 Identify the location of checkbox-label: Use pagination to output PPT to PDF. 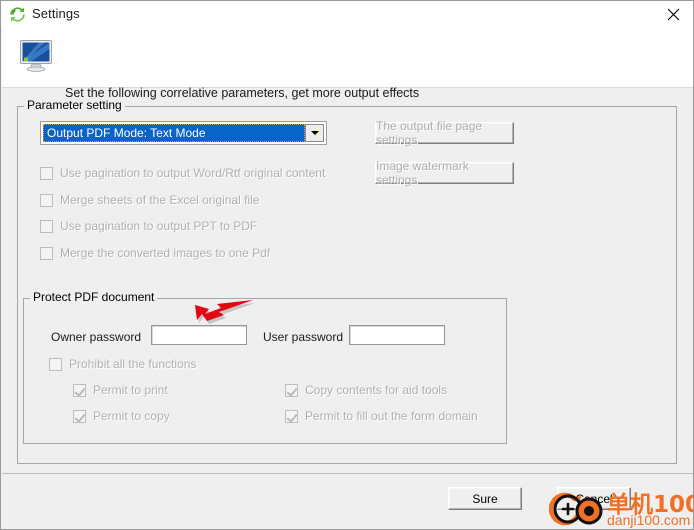
(159, 226).